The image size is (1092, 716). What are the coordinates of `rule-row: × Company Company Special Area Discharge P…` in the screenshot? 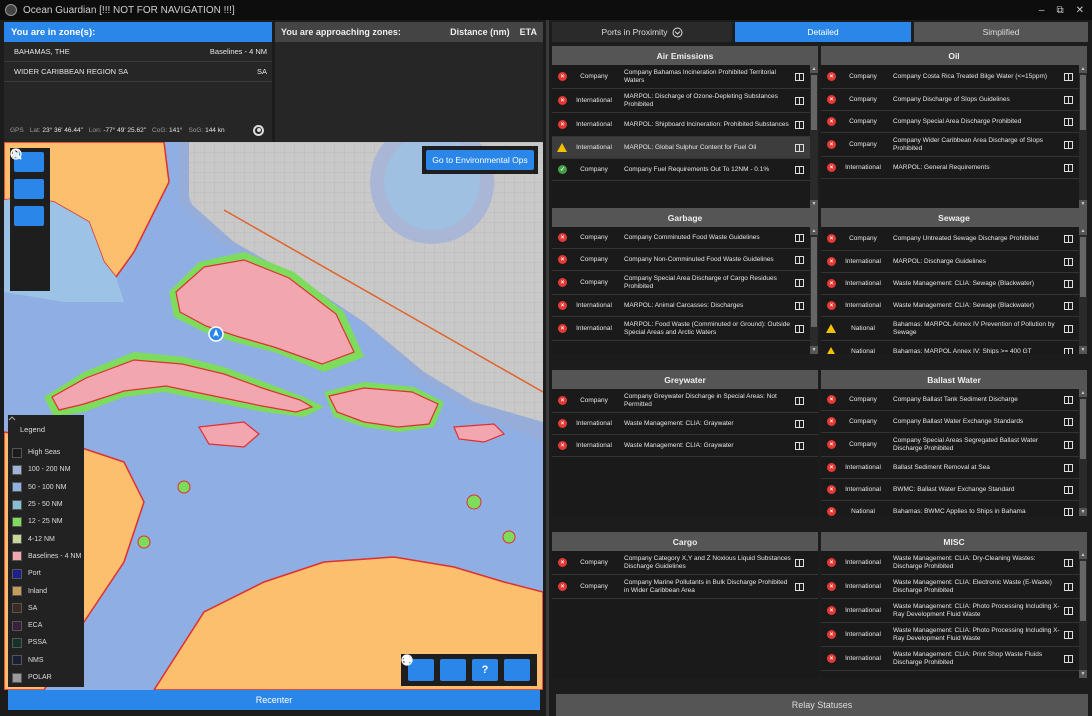 It's located at (954, 122).